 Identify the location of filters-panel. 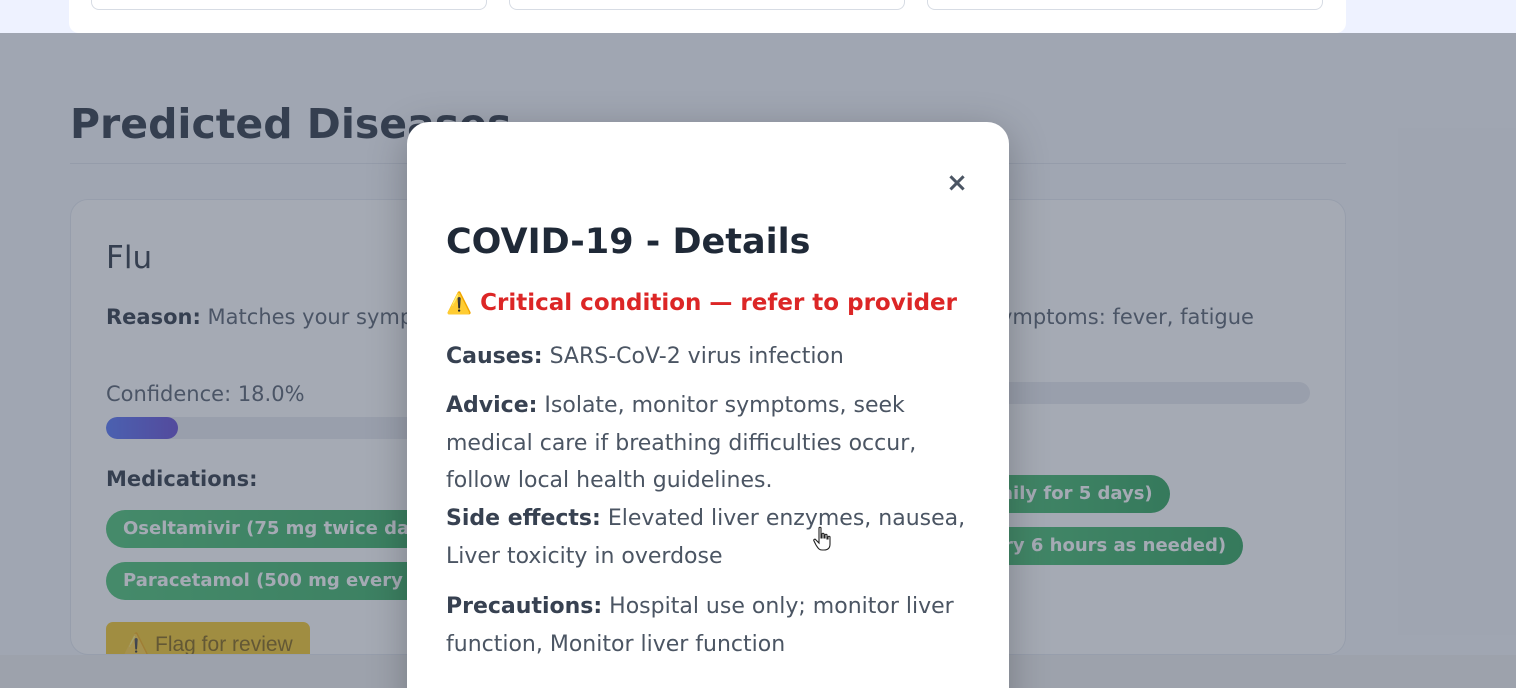
(707, 16).